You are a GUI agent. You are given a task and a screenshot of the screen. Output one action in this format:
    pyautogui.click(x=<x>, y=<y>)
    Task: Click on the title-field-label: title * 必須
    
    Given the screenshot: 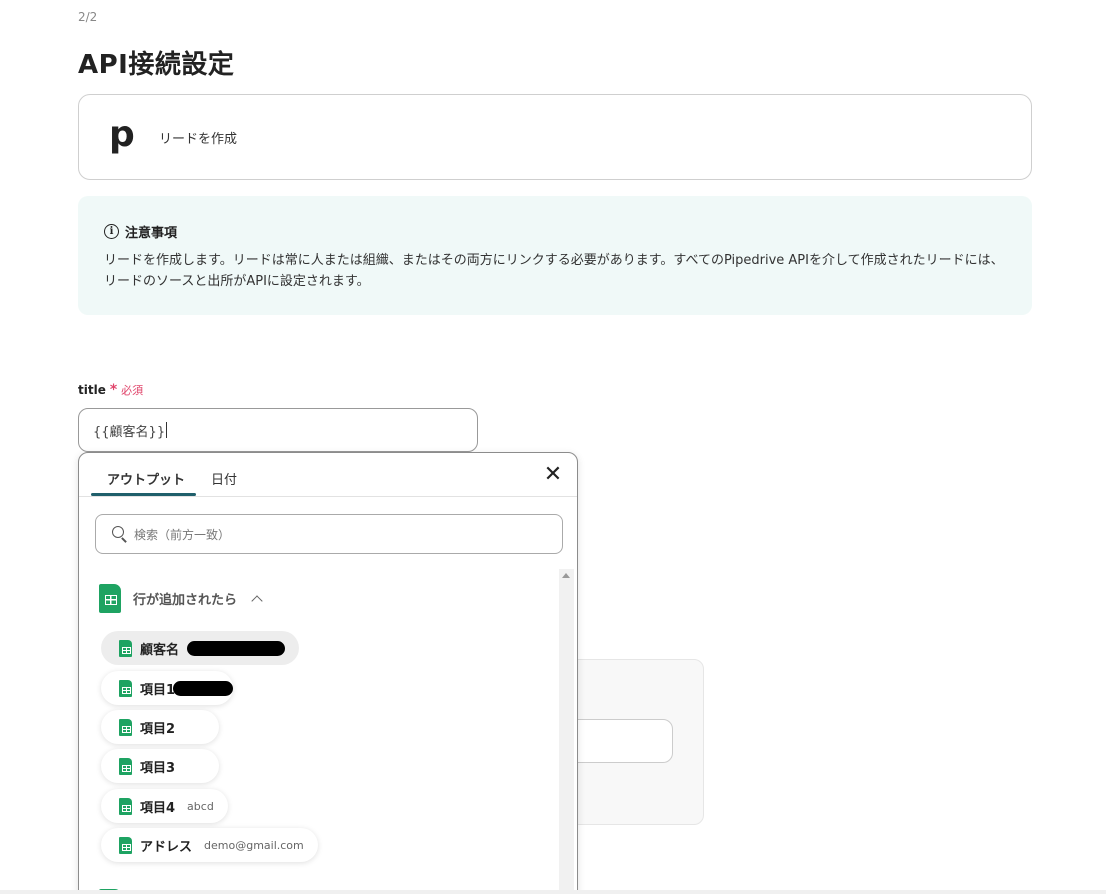 What is the action you would take?
    pyautogui.click(x=110, y=390)
    